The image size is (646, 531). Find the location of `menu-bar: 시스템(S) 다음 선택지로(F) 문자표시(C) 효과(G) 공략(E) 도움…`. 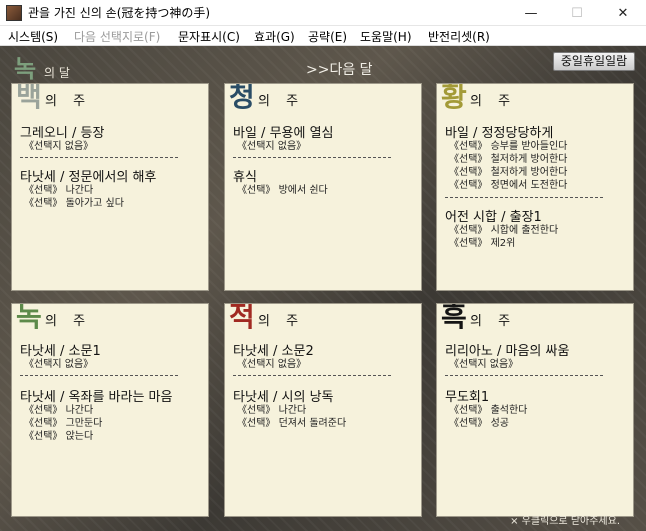

menu-bar: 시스템(S) 다음 선택지로(F) 문자표시(C) 효과(G) 공략(E) 도움… is located at coordinates (323, 36).